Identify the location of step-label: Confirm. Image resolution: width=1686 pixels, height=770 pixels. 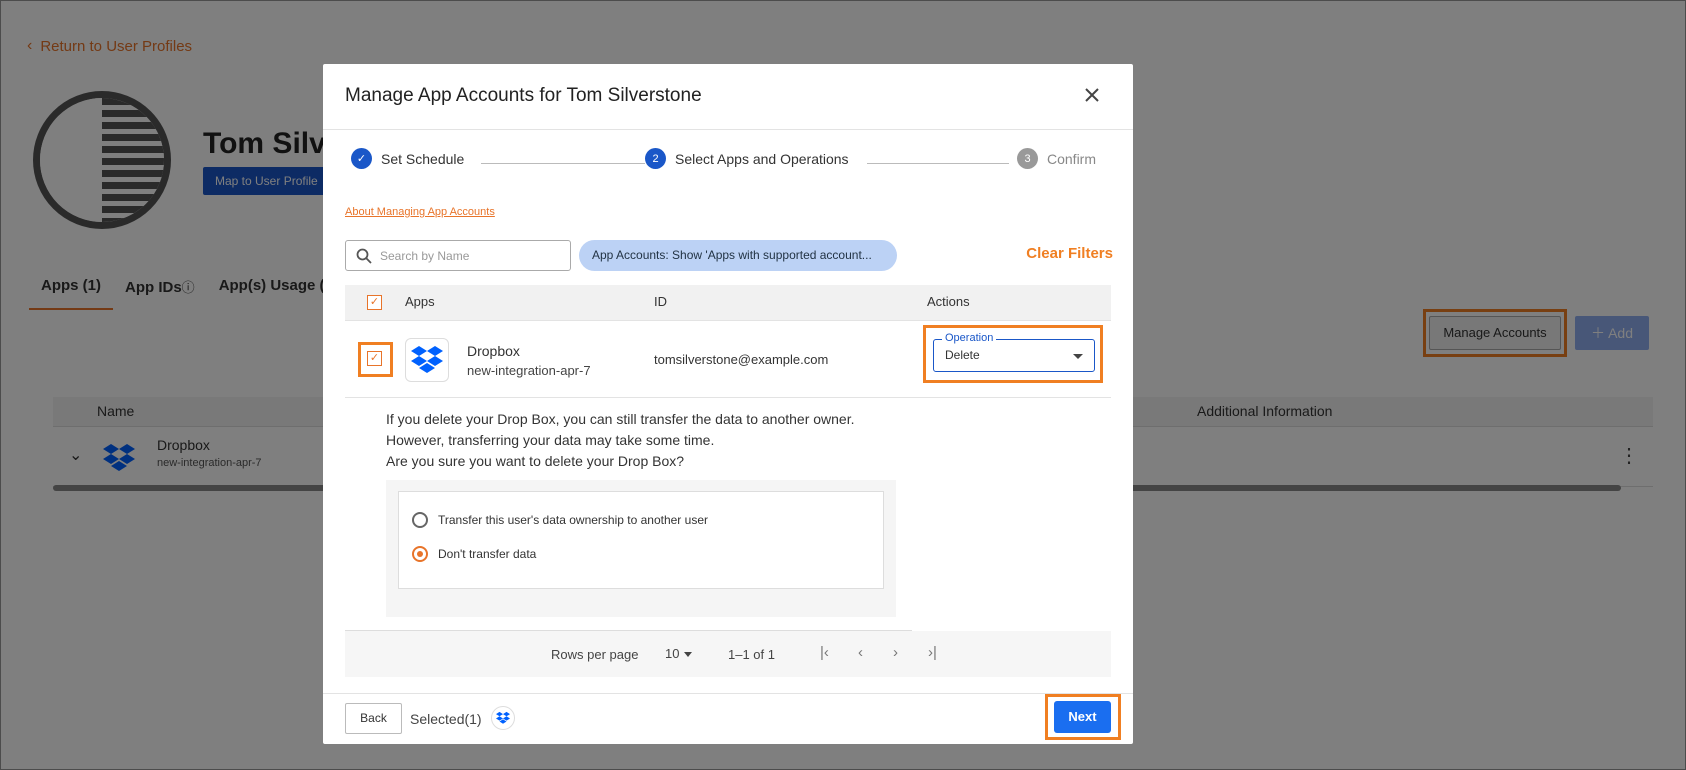
(1072, 158).